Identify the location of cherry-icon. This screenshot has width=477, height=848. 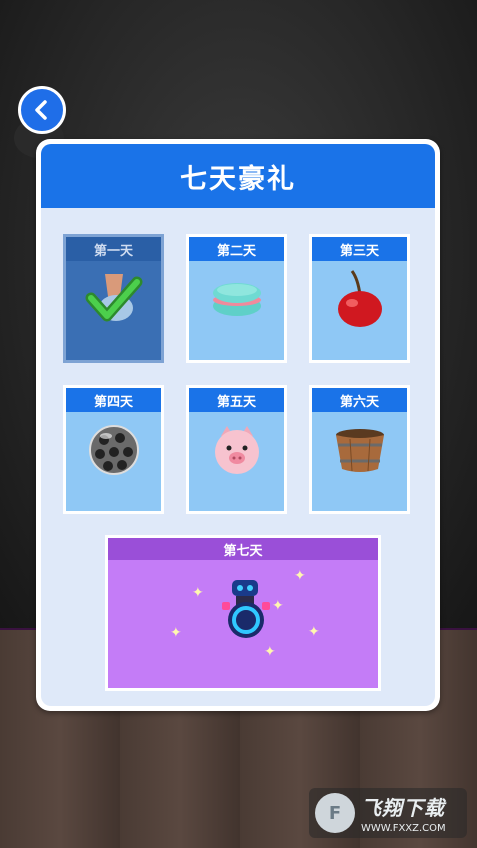
(360, 301).